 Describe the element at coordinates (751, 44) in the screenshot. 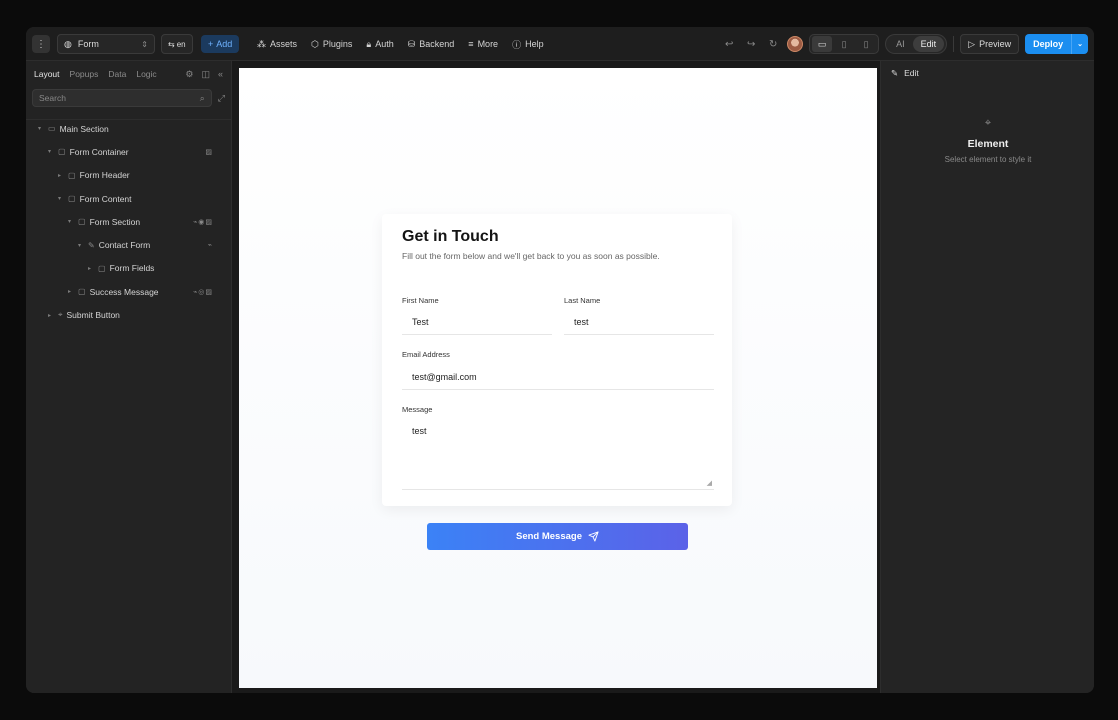

I see `redo-icon: ↪` at that location.